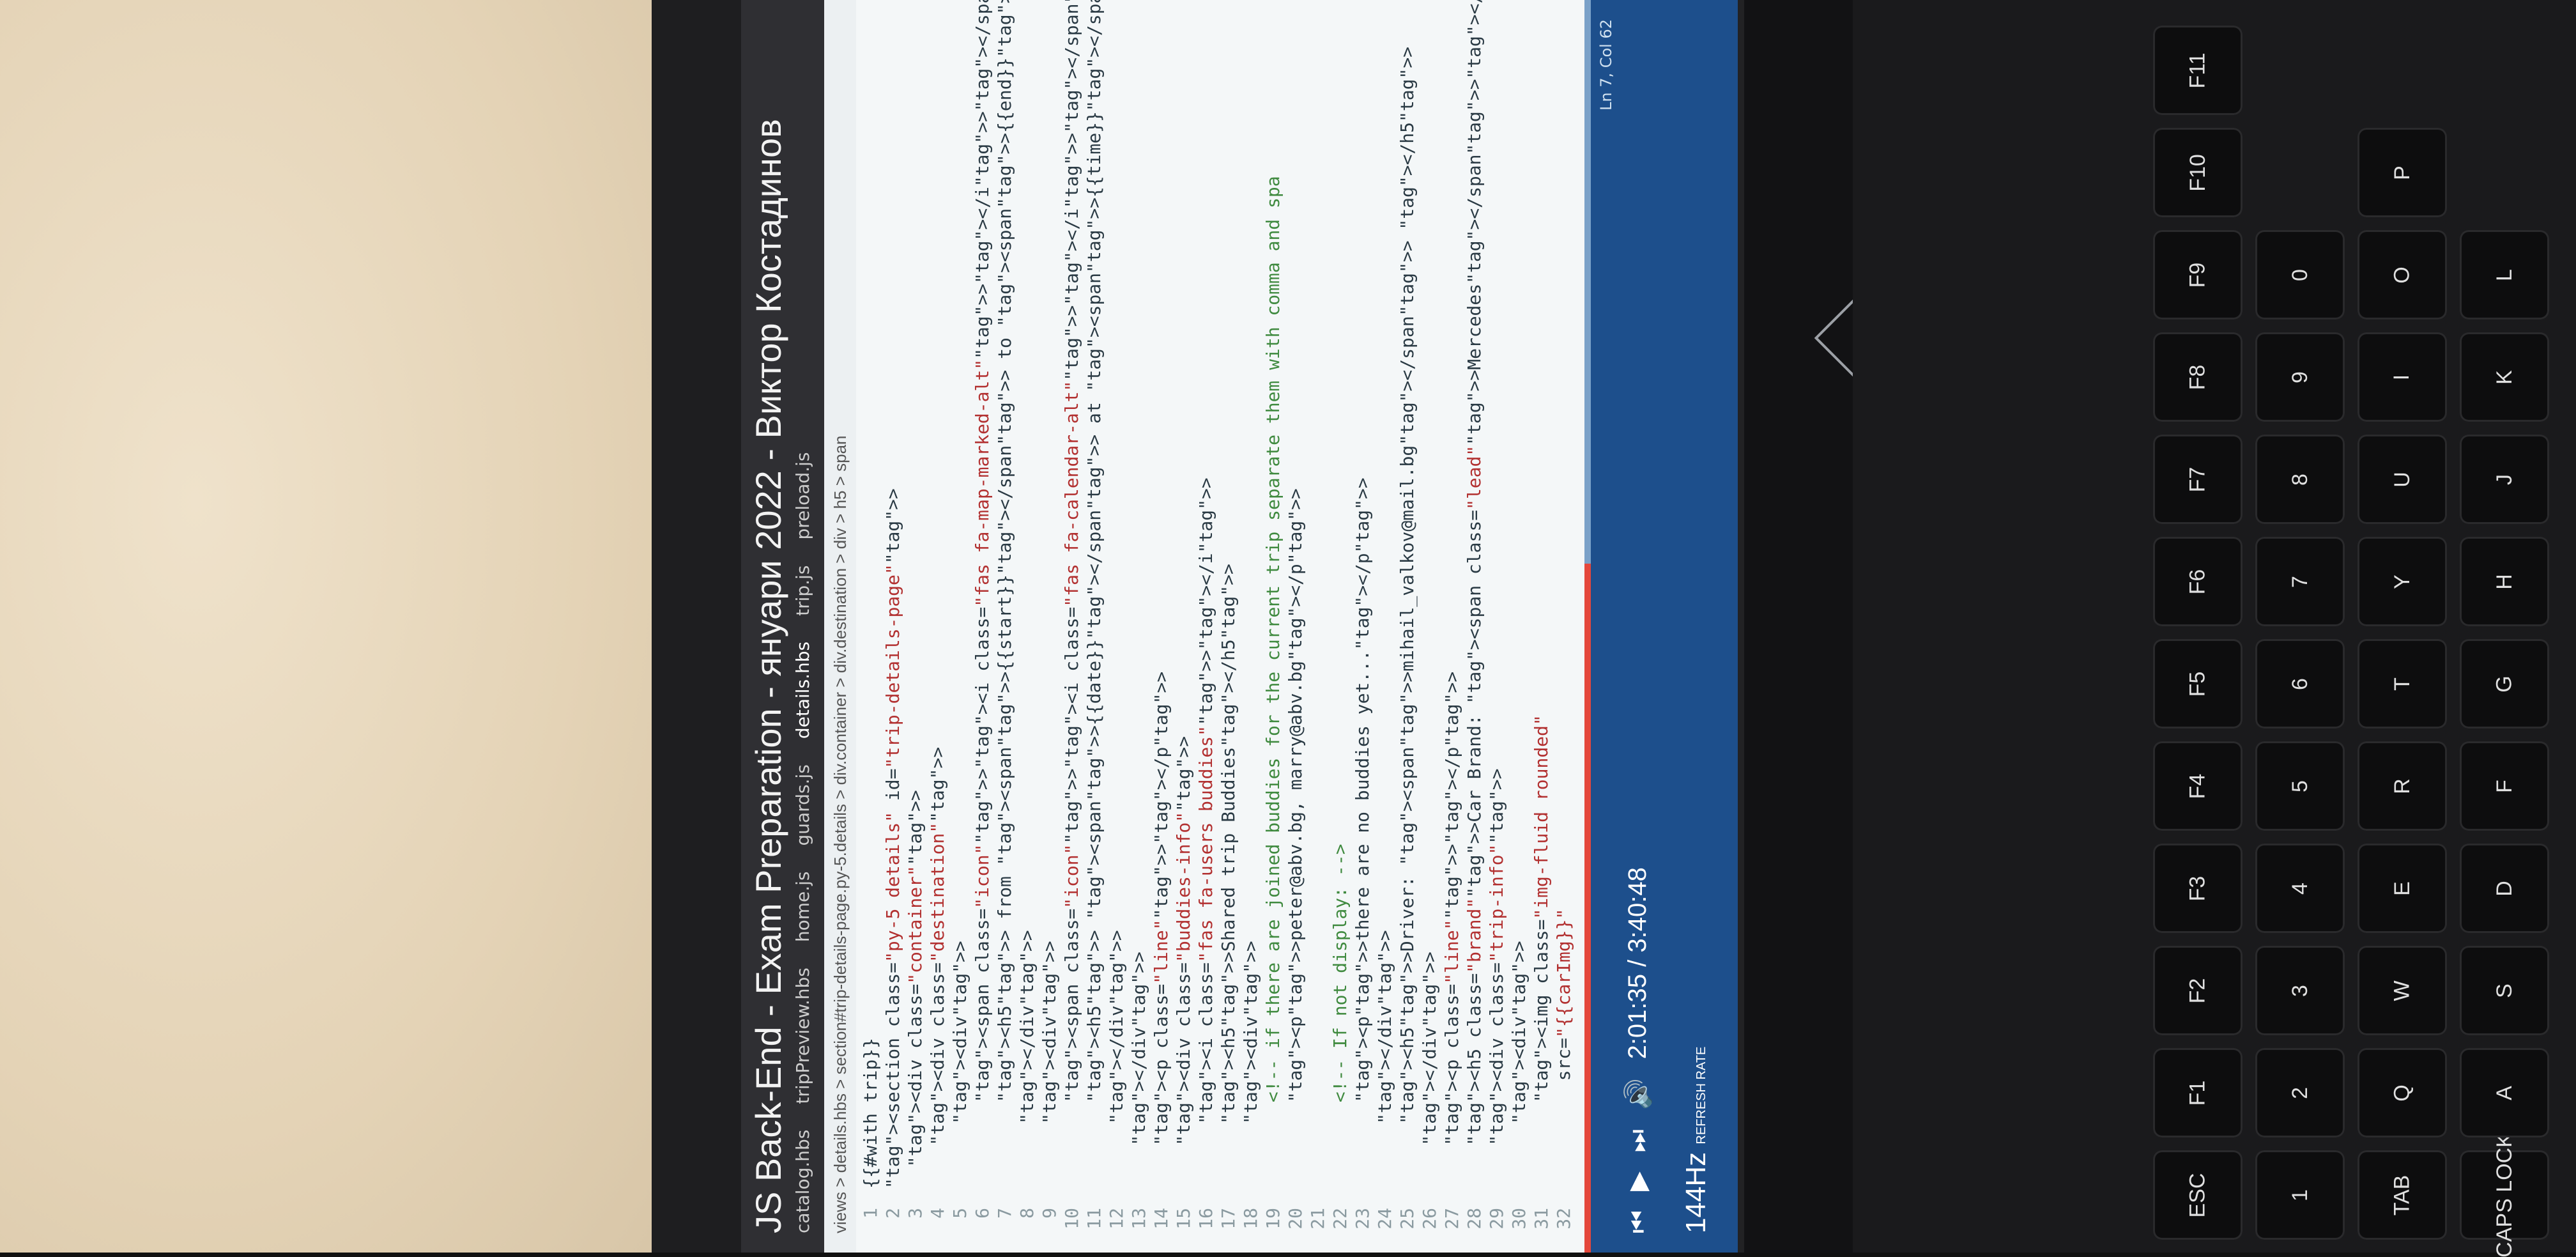  Describe the element at coordinates (2300, 275) in the screenshot. I see `key-0: 0` at that location.